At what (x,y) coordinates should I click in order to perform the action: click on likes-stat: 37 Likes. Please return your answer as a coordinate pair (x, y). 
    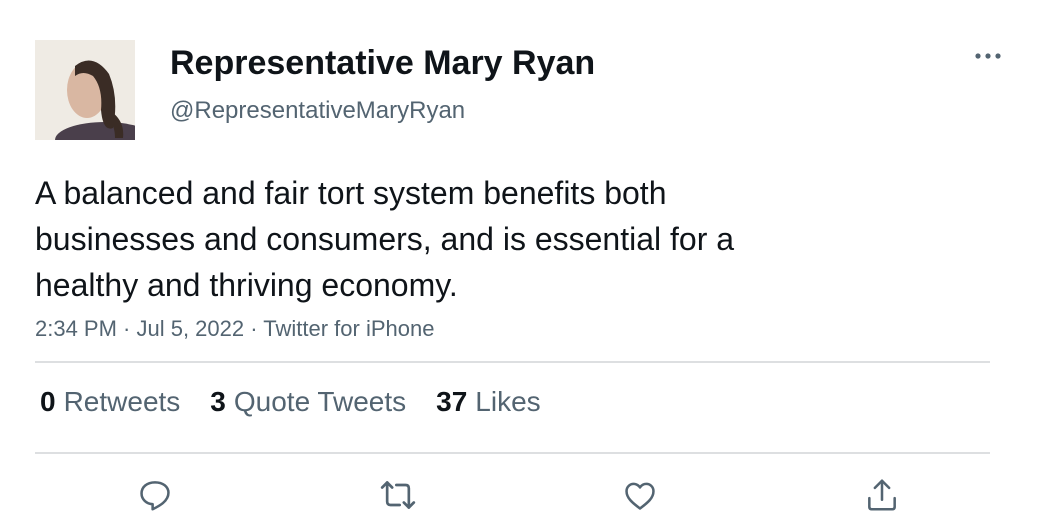
    Looking at the image, I should click on (488, 402).